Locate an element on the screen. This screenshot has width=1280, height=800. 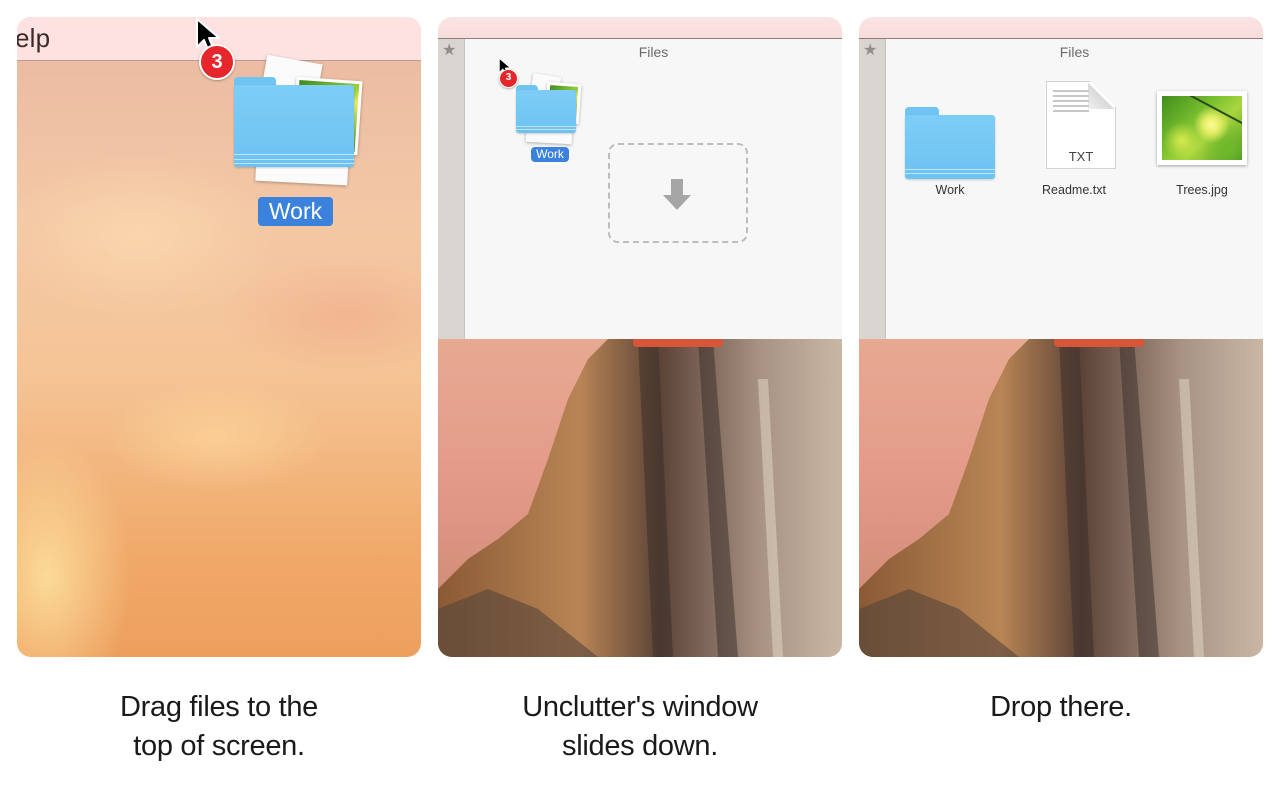
file-name: Readme.txt is located at coordinates (1074, 190).